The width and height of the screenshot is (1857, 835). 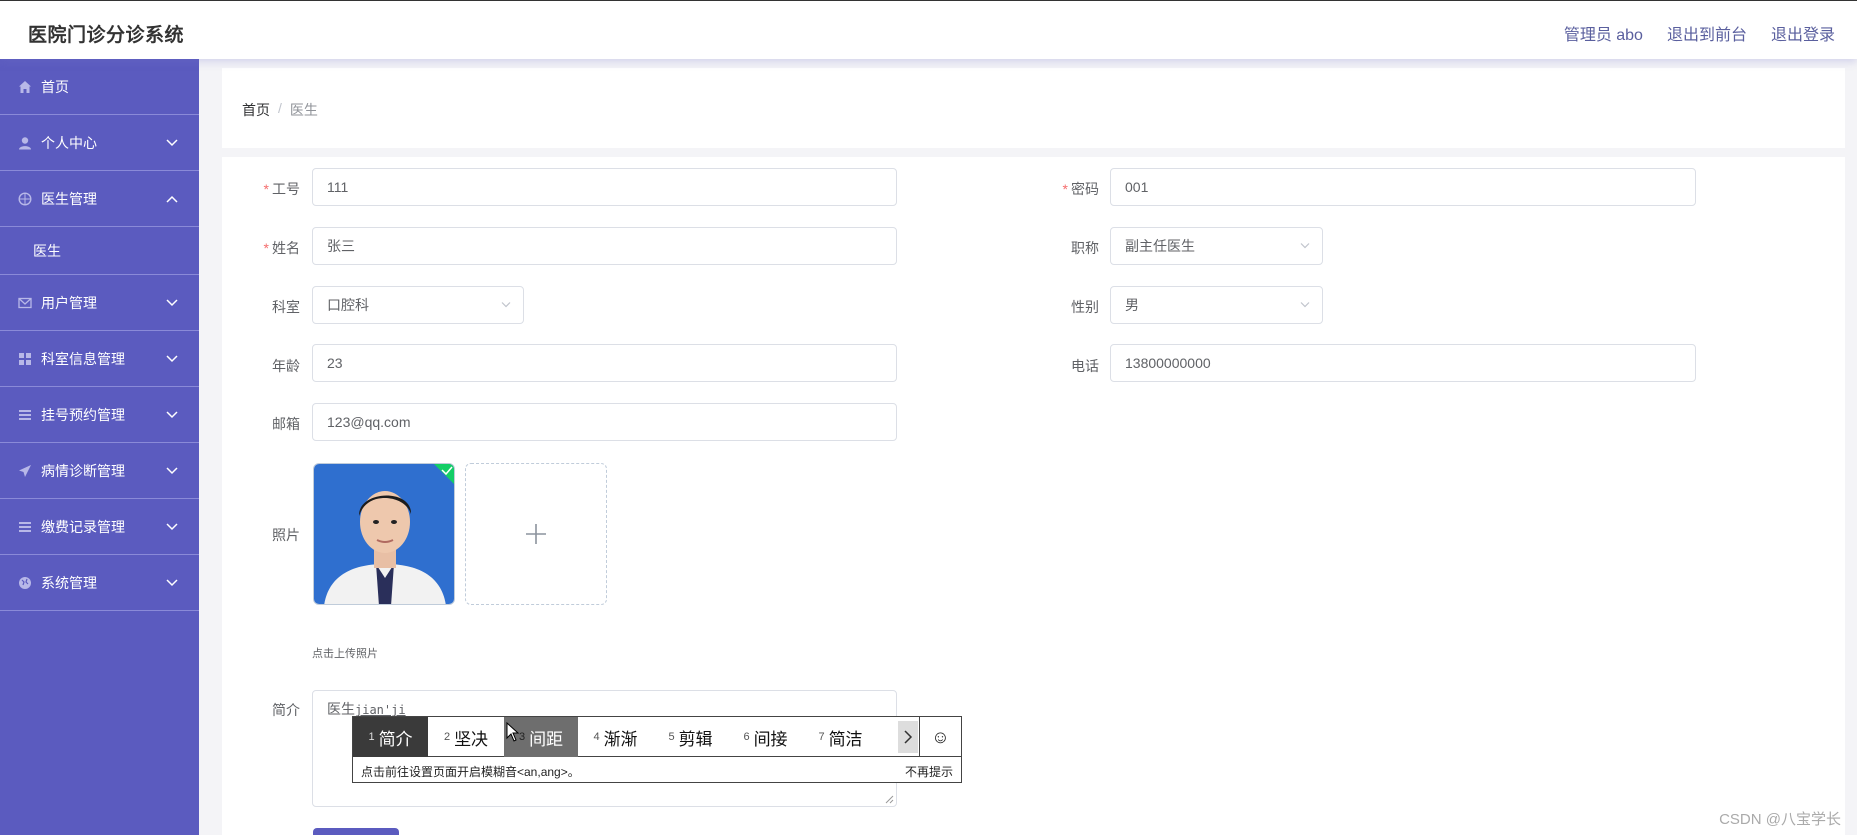 What do you see at coordinates (286, 424) in the screenshot?
I see `youxiang-label: 邮箱` at bounding box center [286, 424].